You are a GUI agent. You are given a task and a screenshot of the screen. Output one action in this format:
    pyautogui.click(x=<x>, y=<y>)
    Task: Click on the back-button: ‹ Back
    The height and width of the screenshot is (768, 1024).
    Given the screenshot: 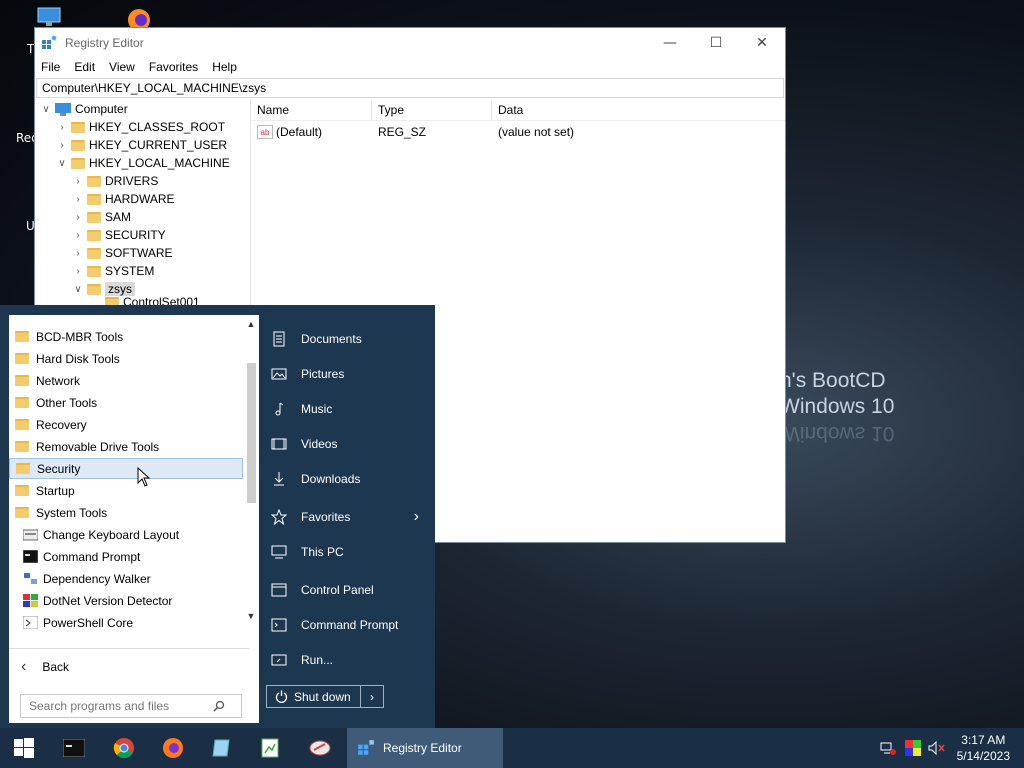 What is the action you would take?
    pyautogui.click(x=43, y=667)
    